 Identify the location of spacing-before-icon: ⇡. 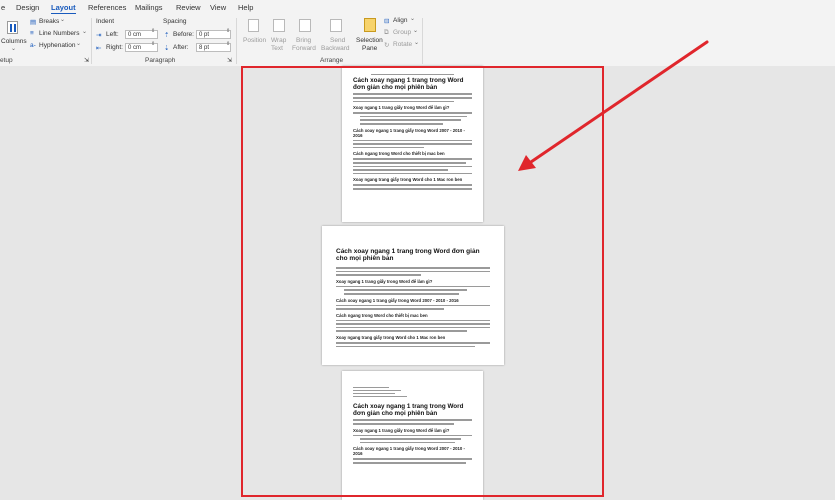
(167, 35).